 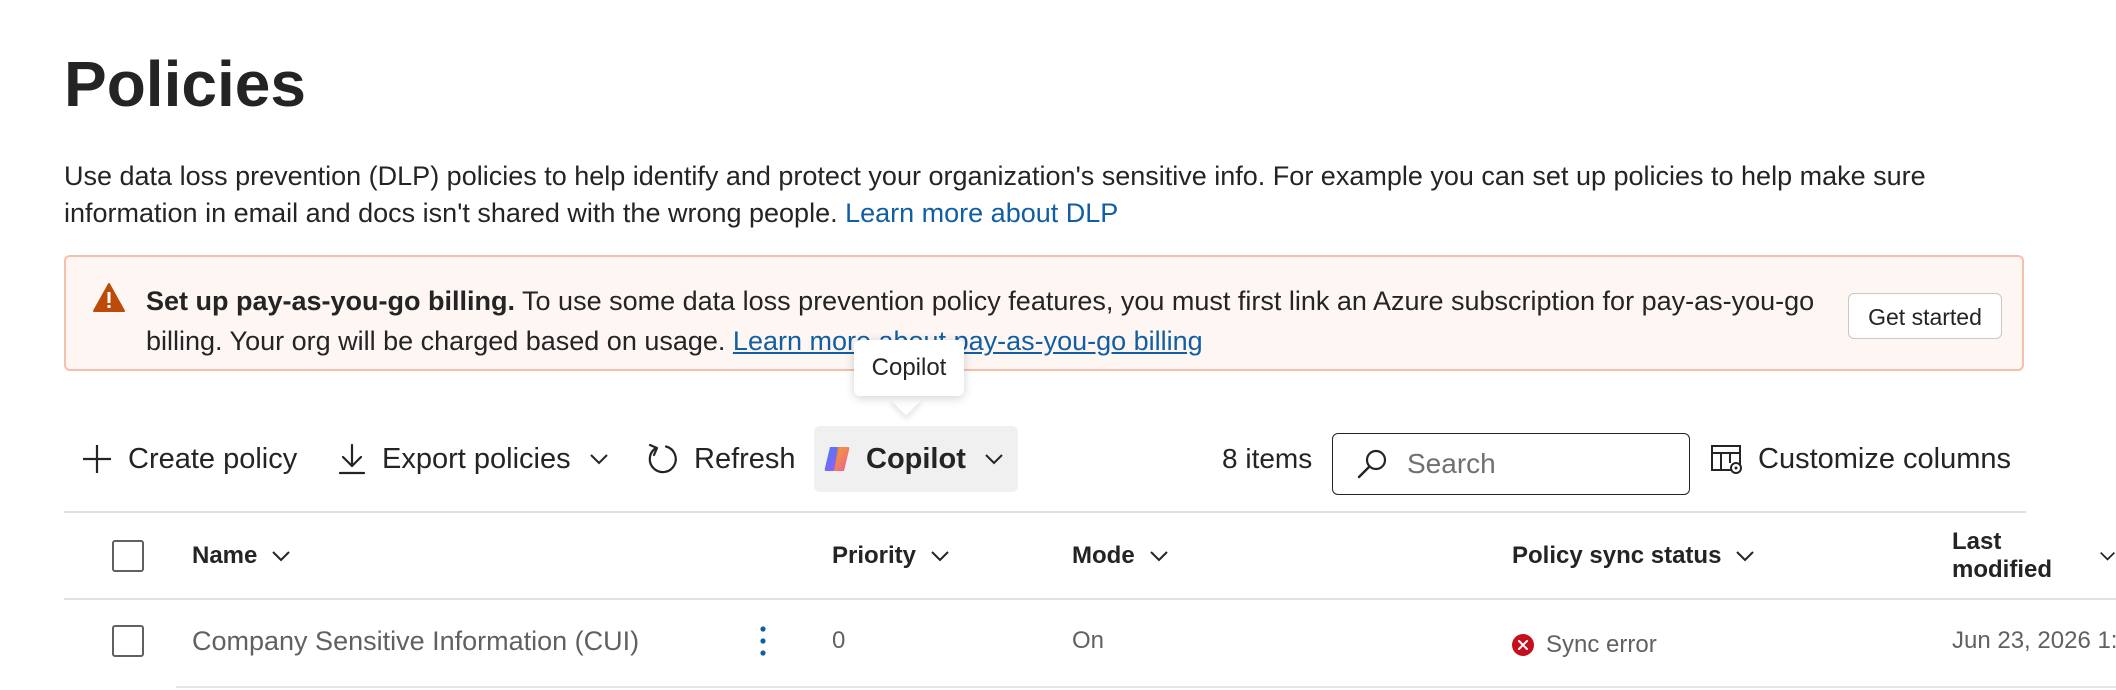 I want to click on select-all-checkbox, so click(x=128, y=556).